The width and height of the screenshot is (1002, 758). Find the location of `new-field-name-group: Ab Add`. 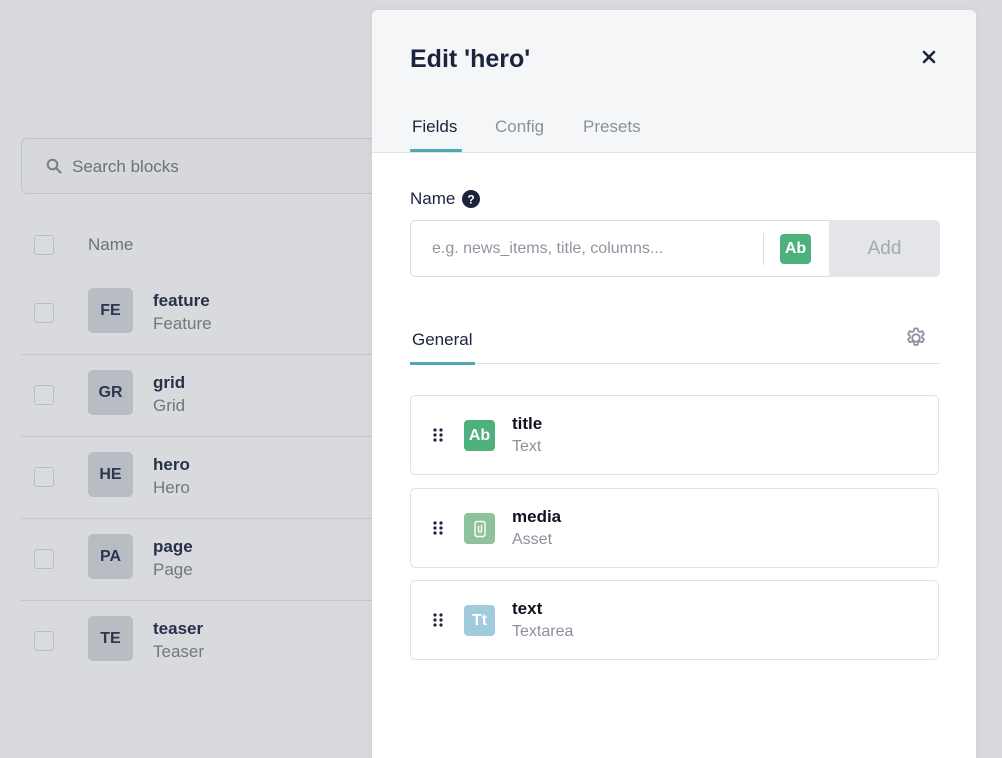

new-field-name-group: Ab Add is located at coordinates (675, 248).